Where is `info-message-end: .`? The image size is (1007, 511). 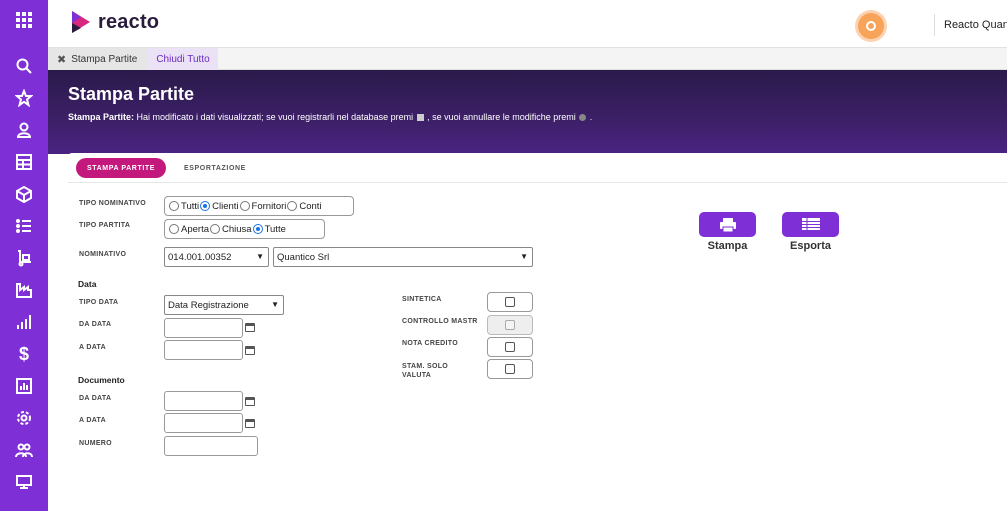
info-message-end: . is located at coordinates (590, 117).